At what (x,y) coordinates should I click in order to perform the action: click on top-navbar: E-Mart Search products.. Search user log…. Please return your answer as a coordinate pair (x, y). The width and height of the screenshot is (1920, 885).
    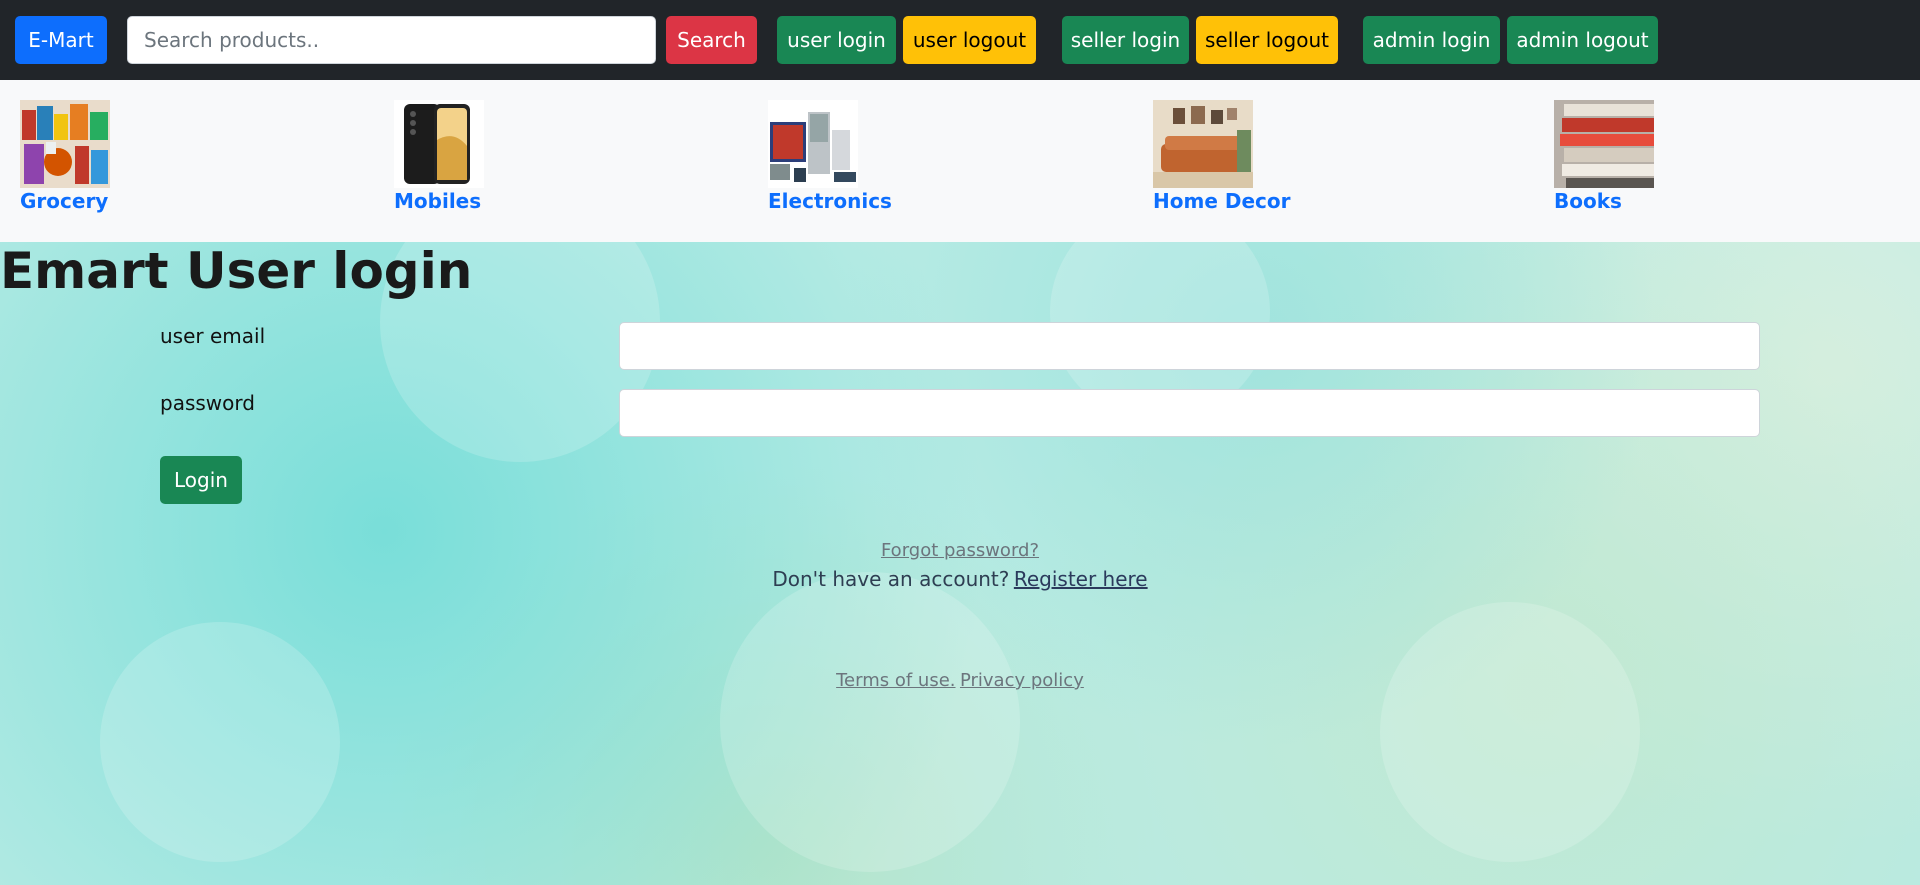
    Looking at the image, I should click on (960, 40).